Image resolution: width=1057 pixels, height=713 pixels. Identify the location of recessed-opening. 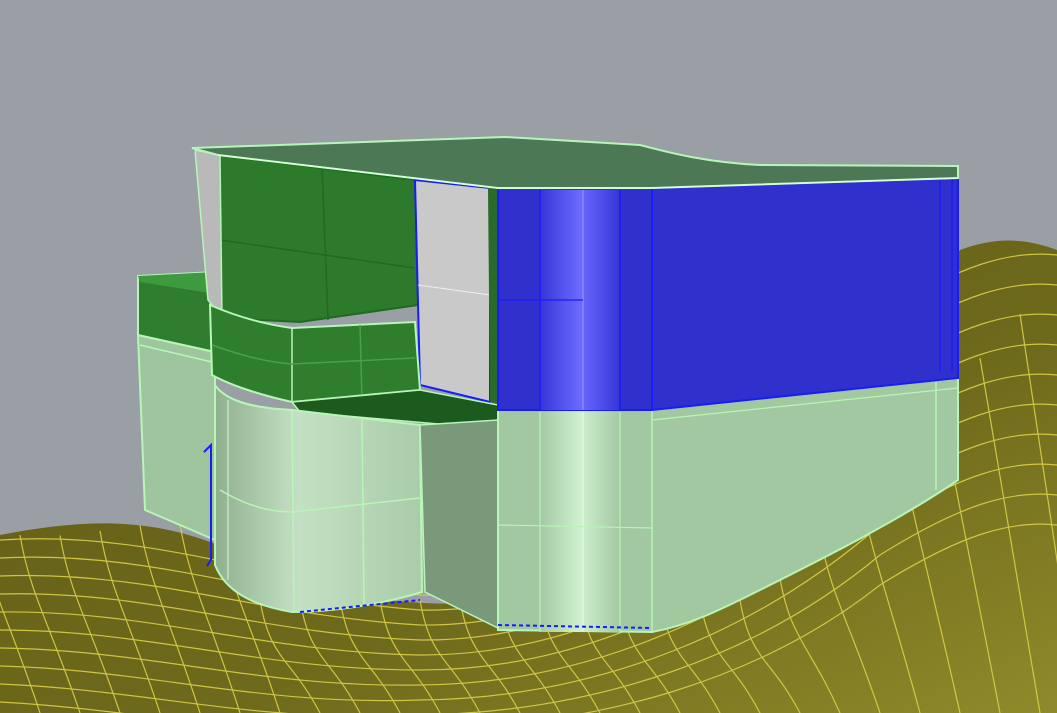
(455, 291).